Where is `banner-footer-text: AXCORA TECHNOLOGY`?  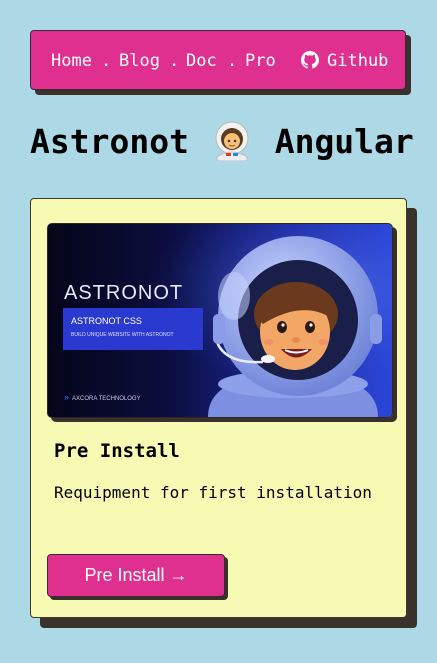
banner-footer-text: AXCORA TECHNOLOGY is located at coordinates (106, 399).